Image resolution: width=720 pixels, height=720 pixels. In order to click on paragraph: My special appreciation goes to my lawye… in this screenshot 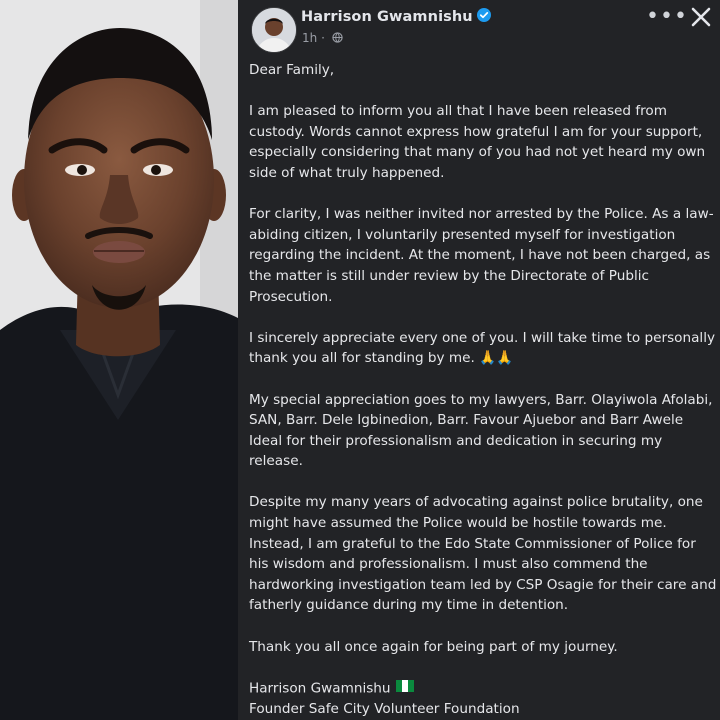, I will do `click(481, 430)`.